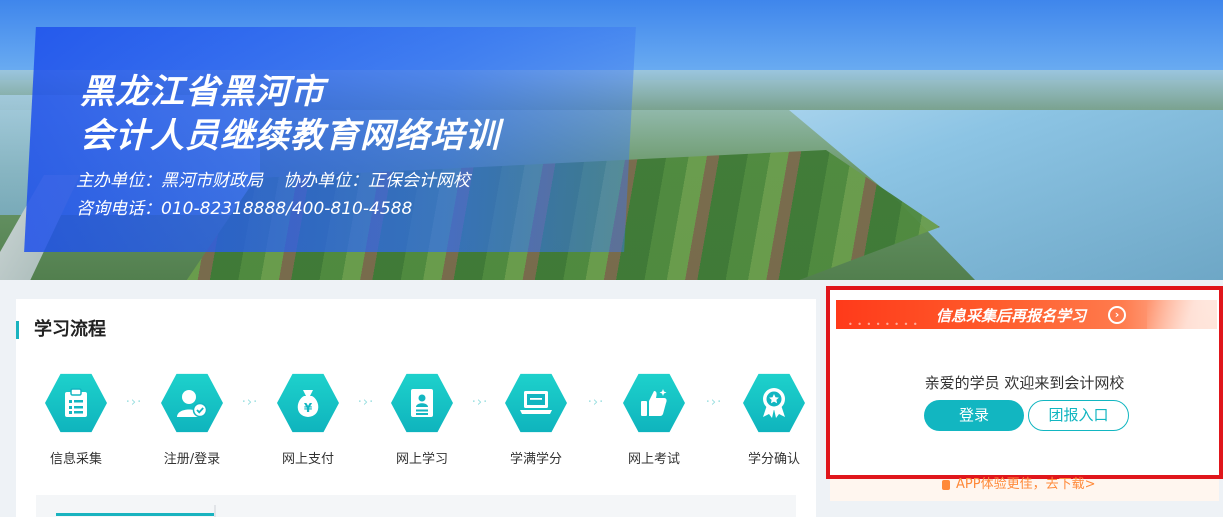 The width and height of the screenshot is (1223, 517). I want to click on laptop-icon, so click(536, 403).